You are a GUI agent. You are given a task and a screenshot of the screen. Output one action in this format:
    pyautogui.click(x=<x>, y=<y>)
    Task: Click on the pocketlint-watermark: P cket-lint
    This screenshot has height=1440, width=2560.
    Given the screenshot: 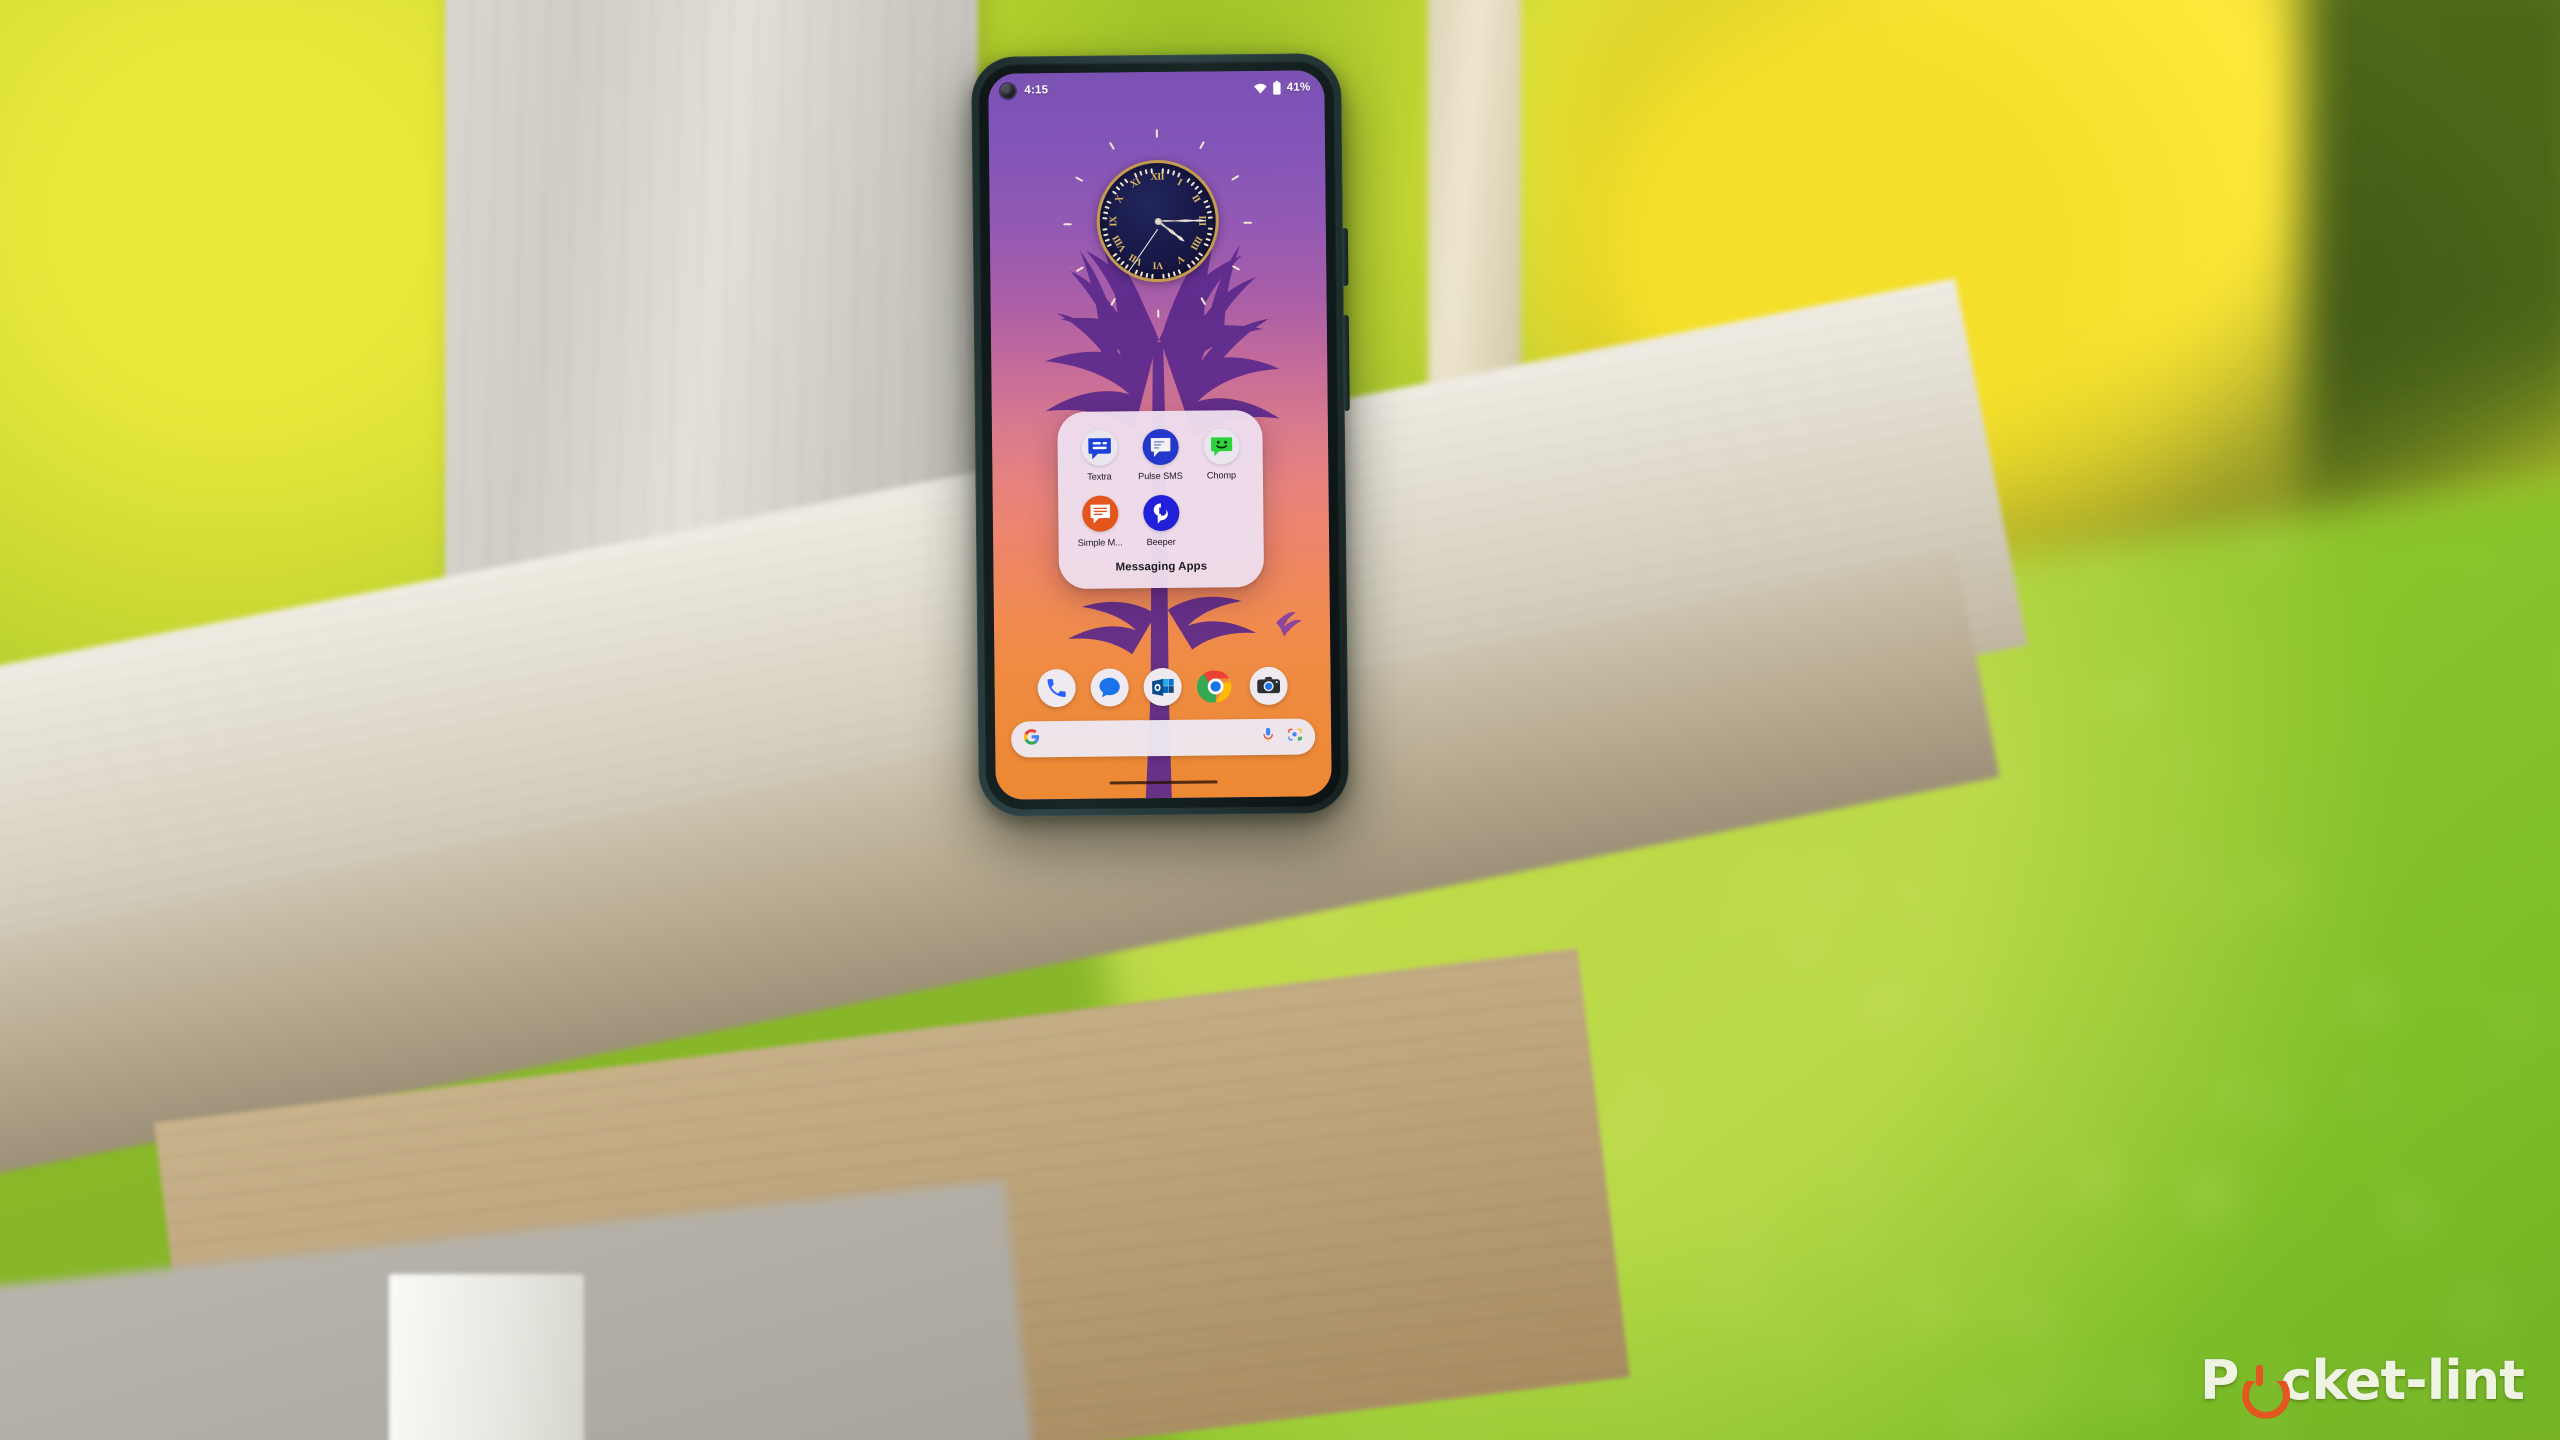 What is the action you would take?
    pyautogui.click(x=2362, y=1380)
    